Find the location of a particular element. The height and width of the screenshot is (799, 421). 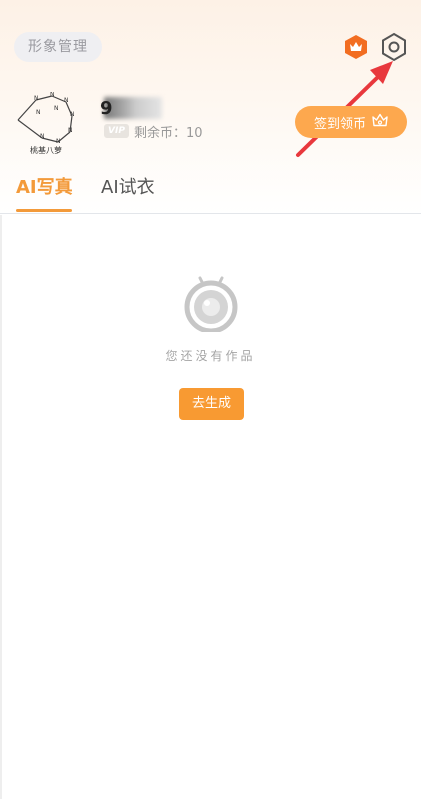

checkin-button: 签到领币 is located at coordinates (351, 122).